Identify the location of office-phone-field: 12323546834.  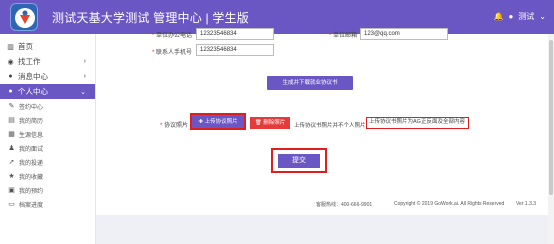
(235, 34).